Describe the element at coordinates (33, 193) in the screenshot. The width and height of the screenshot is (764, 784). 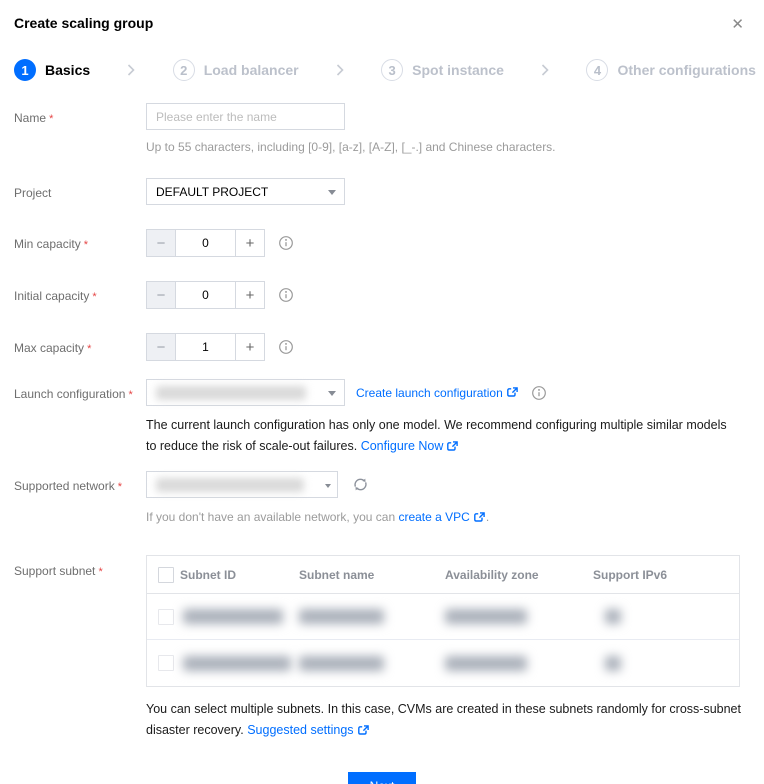
I see `project-label: Project` at that location.